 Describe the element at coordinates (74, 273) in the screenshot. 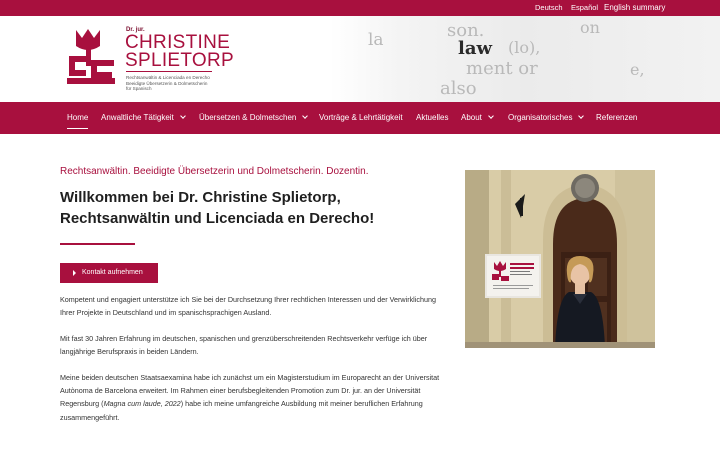

I see `play-arrow-icon` at that location.